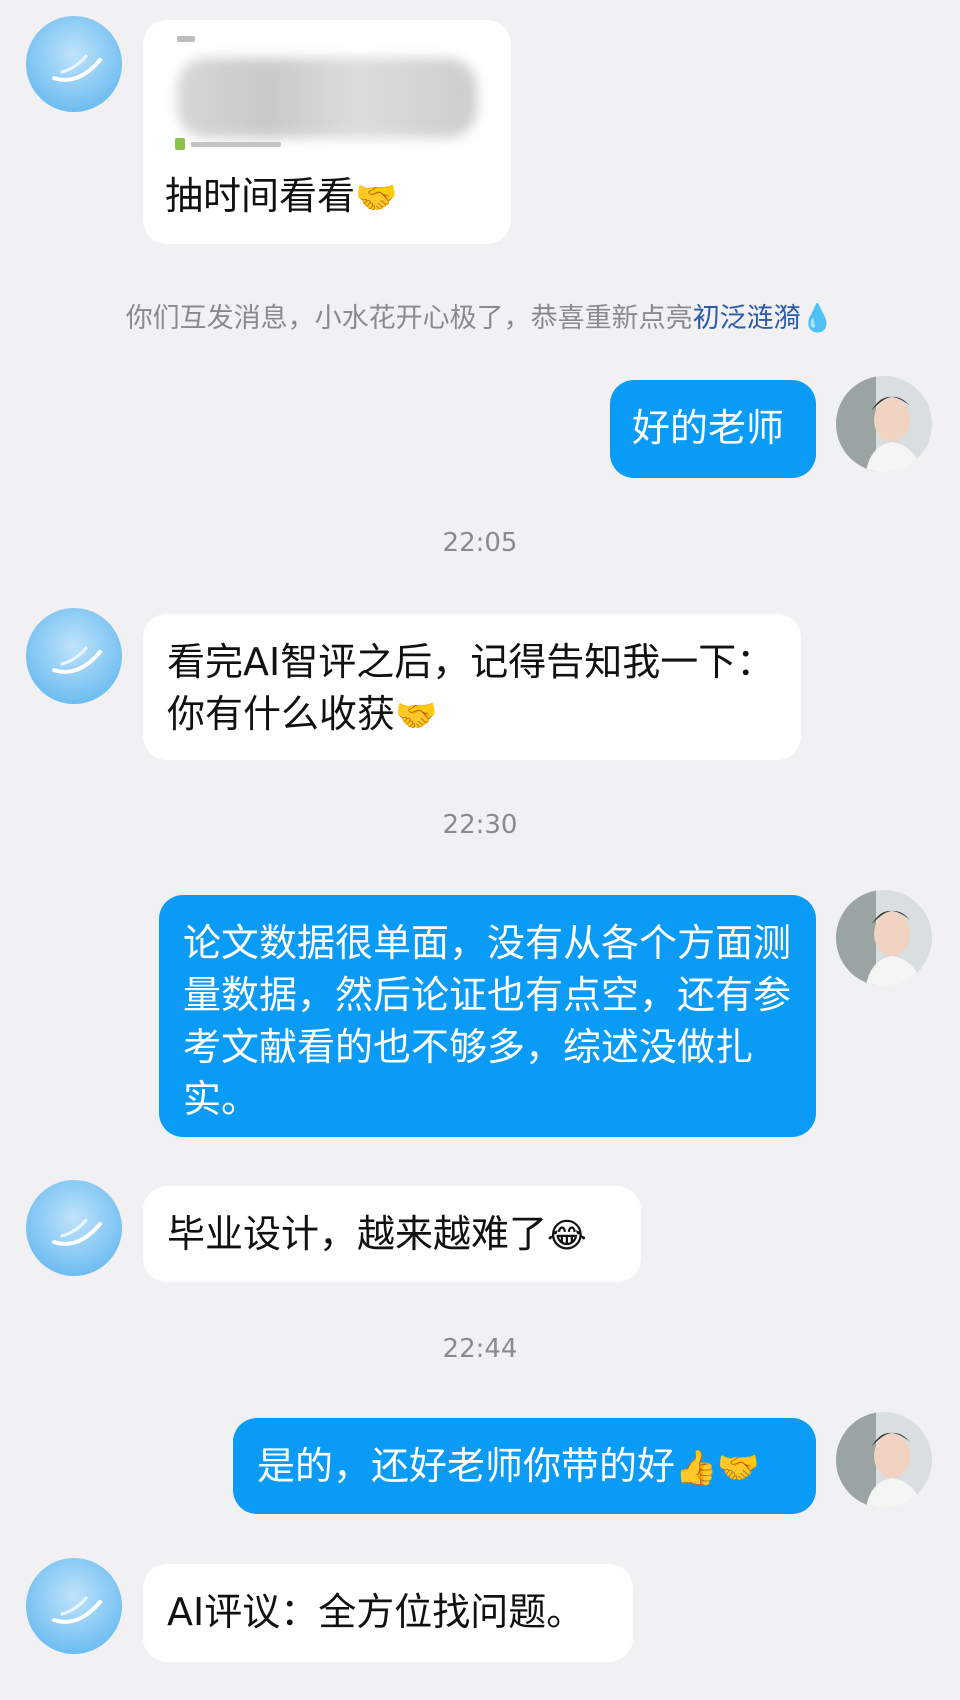  Describe the element at coordinates (567, 1236) in the screenshot. I see `laughing-tears-emoji: 😂` at that location.